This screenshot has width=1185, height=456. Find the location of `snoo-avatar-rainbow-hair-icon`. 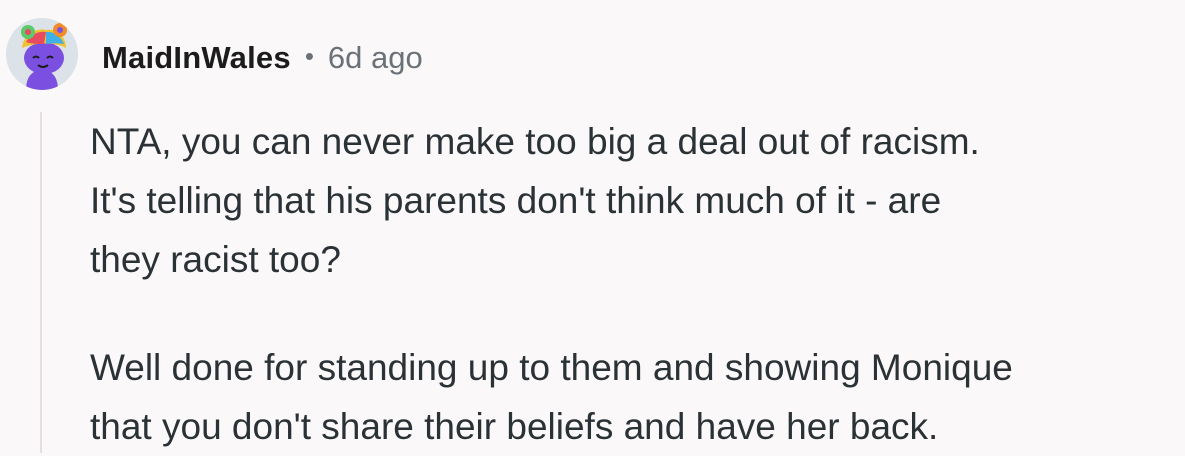

snoo-avatar-rainbow-hair-icon is located at coordinates (42, 54).